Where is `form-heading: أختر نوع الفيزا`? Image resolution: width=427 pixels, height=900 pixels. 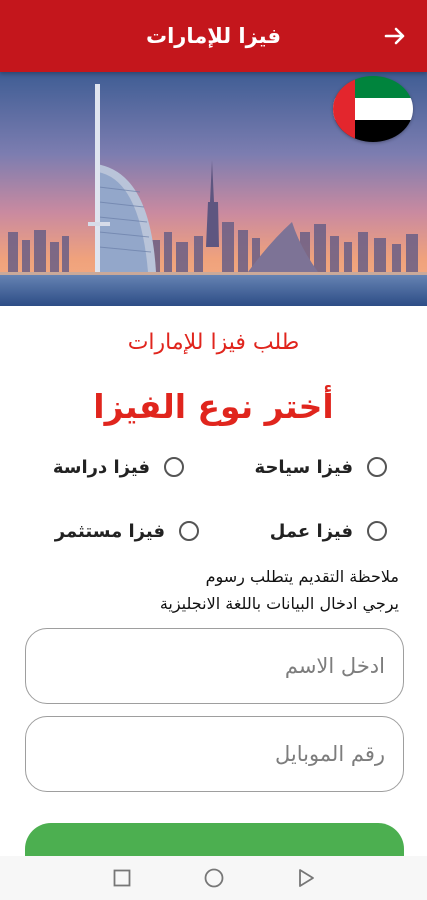
form-heading: أختر نوع الفيزا is located at coordinates (213, 406).